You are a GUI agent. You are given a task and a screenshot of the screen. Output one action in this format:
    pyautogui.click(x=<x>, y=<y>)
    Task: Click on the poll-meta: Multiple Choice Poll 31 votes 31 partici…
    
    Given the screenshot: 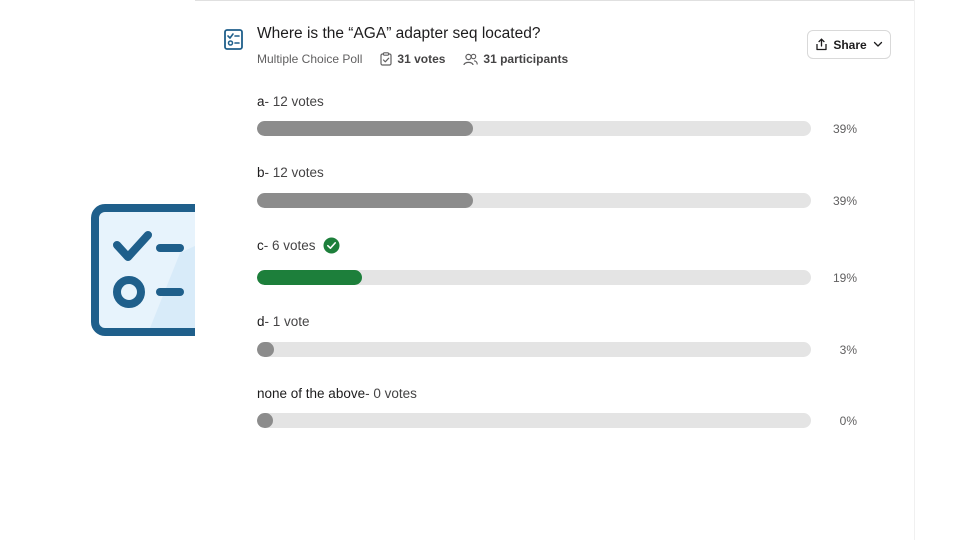 What is the action you would take?
    pyautogui.click(x=412, y=59)
    